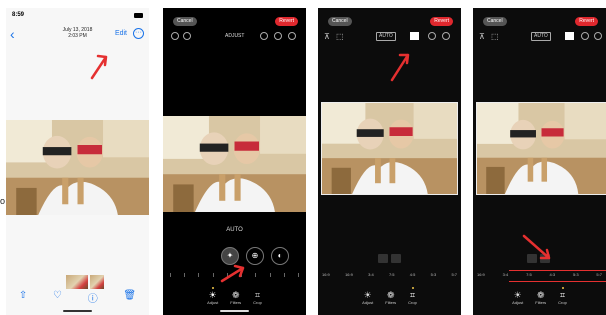  I want to click on mode-title: ADJUST, so click(235, 36).